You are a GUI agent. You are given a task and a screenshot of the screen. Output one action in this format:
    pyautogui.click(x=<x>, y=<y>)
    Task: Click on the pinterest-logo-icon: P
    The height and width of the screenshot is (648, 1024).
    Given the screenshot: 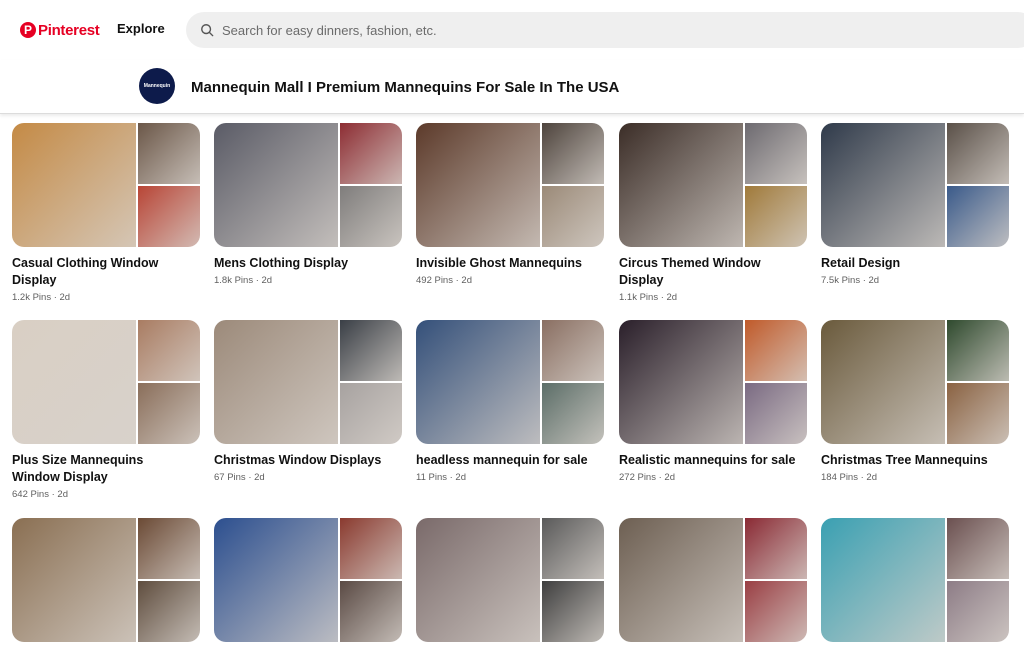 What is the action you would take?
    pyautogui.click(x=28, y=30)
    